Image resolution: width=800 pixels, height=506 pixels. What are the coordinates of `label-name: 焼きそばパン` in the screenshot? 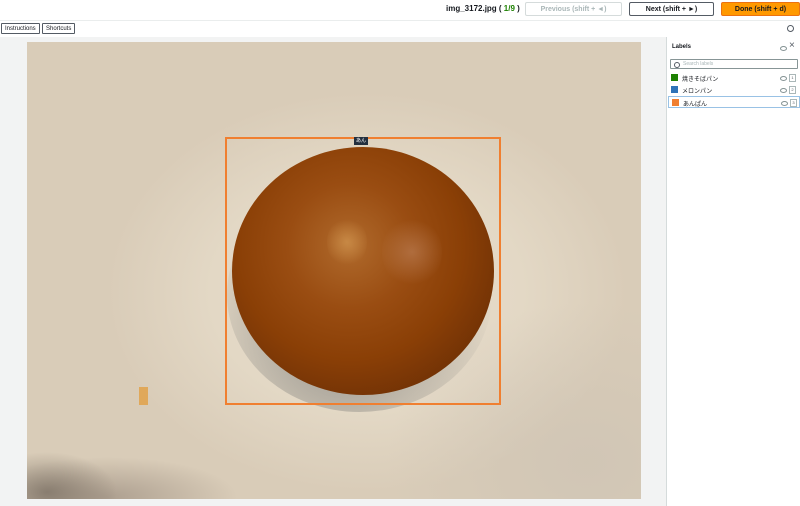 It's located at (700, 80).